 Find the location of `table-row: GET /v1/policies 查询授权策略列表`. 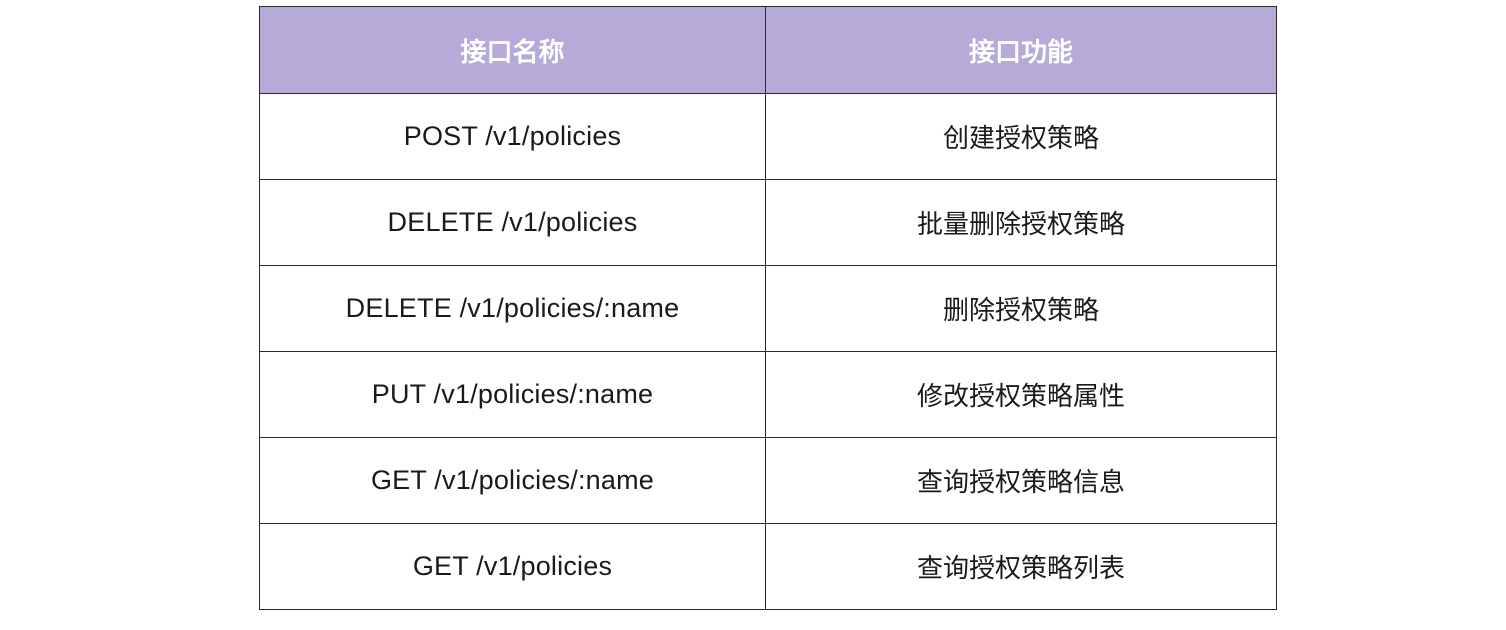

table-row: GET /v1/policies 查询授权策略列表 is located at coordinates (768, 566).